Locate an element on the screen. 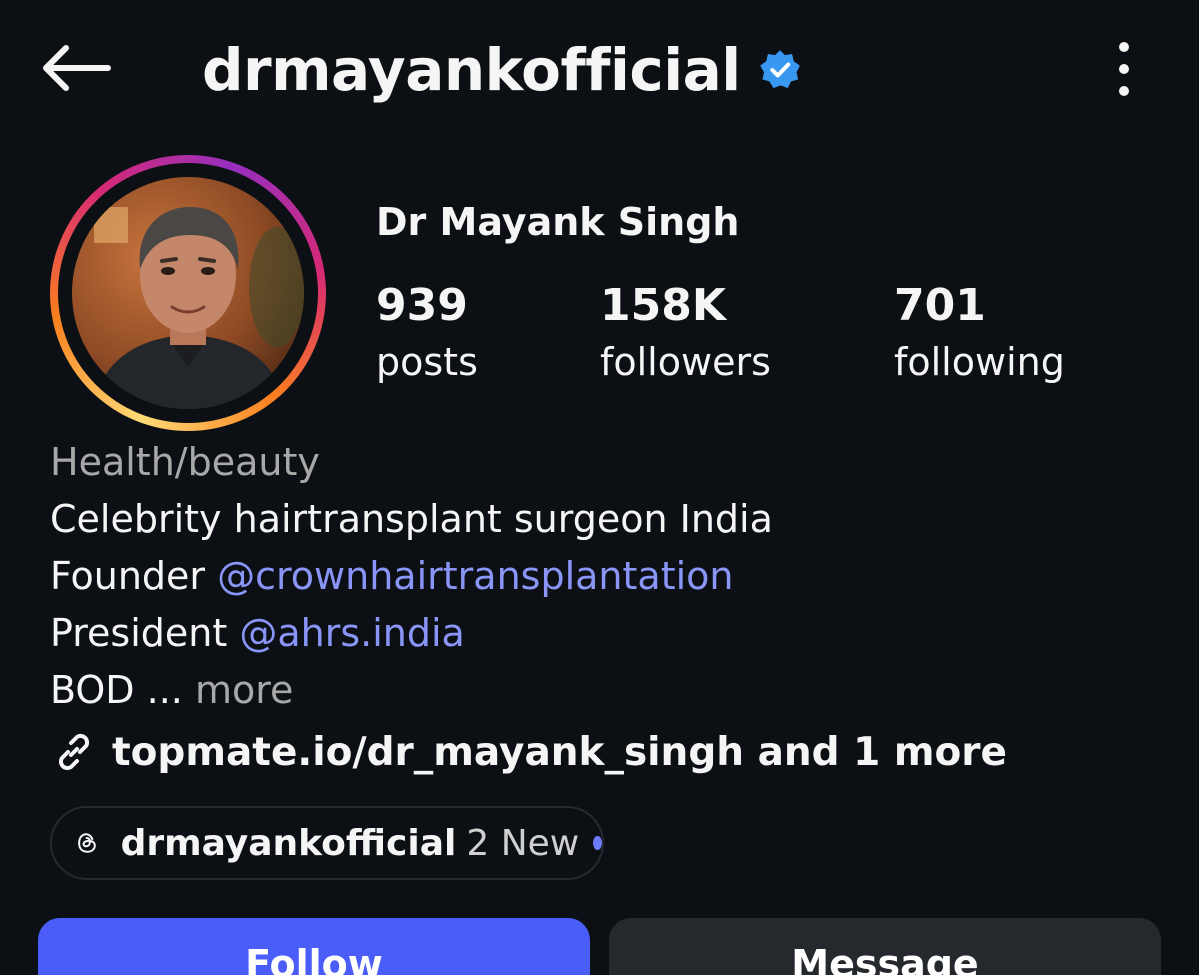 Image resolution: width=1199 pixels, height=975 pixels. profile-username: drmayankofficial is located at coordinates (471, 70).